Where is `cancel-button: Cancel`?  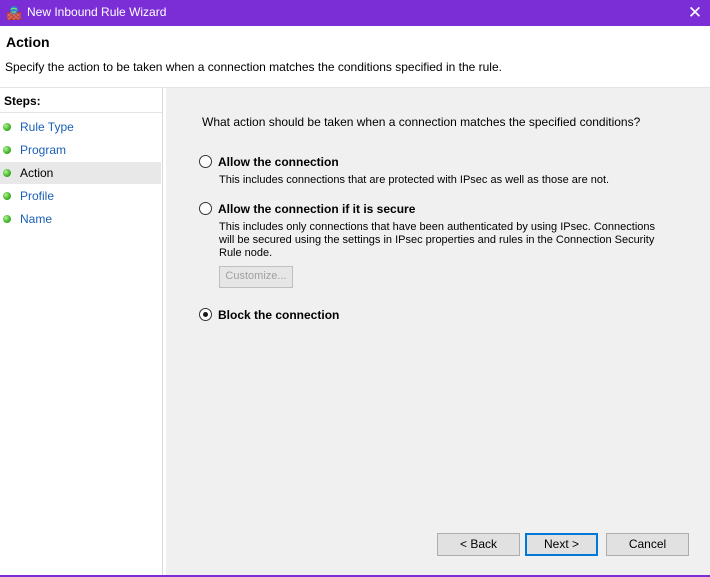
cancel-button: Cancel is located at coordinates (647, 544).